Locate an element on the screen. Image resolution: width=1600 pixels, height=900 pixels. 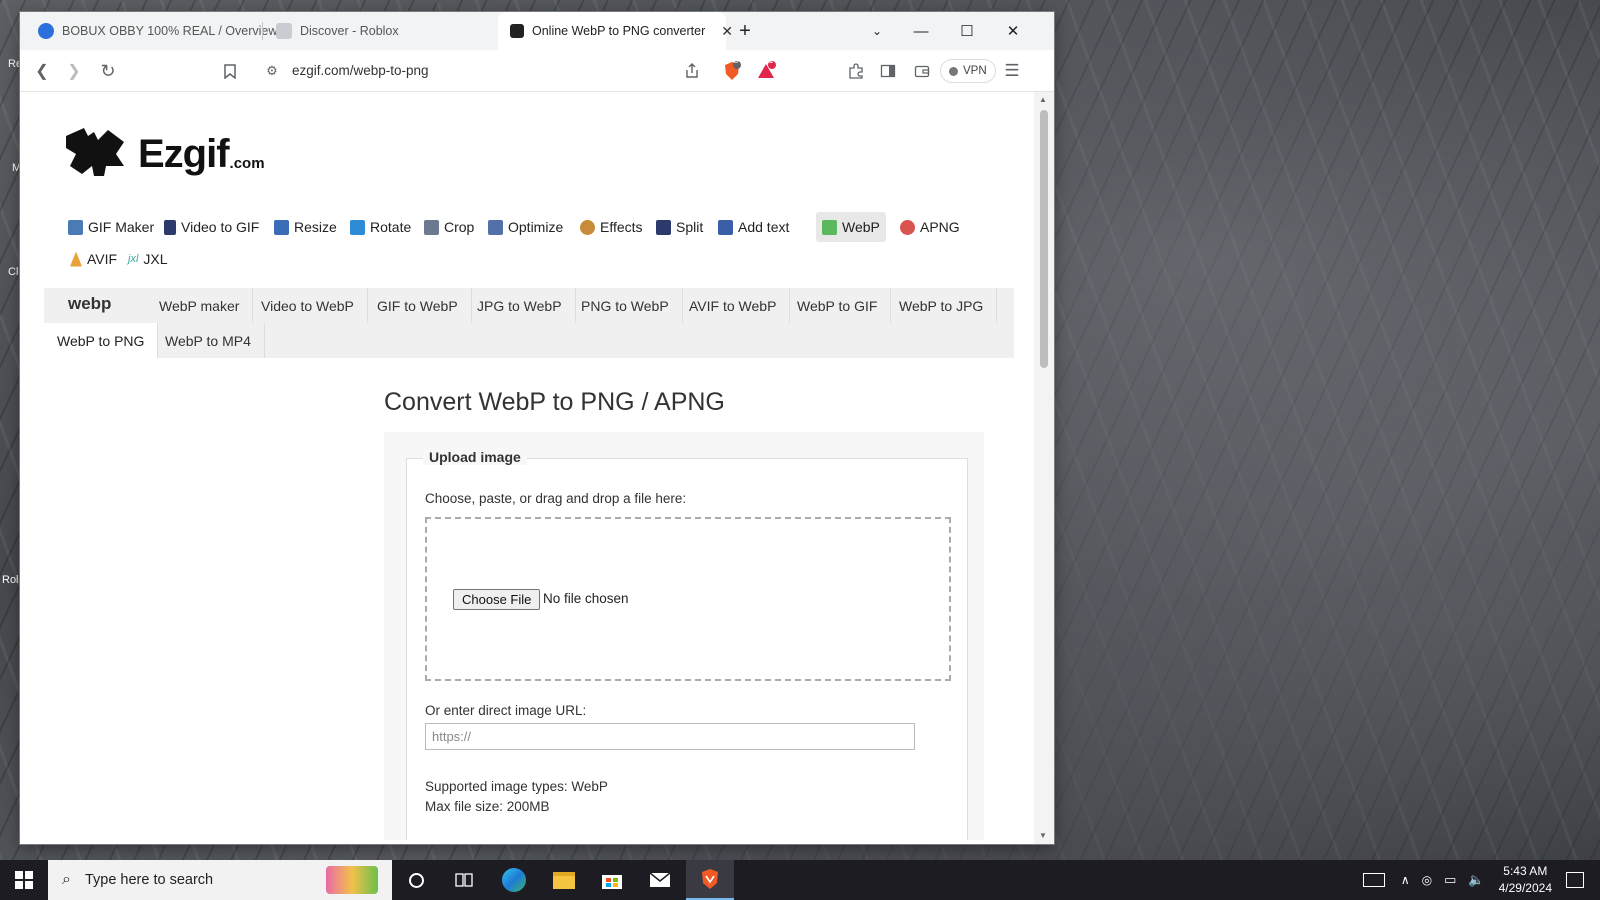
subnav-webp-maker: WebP maker is located at coordinates (200, 305).